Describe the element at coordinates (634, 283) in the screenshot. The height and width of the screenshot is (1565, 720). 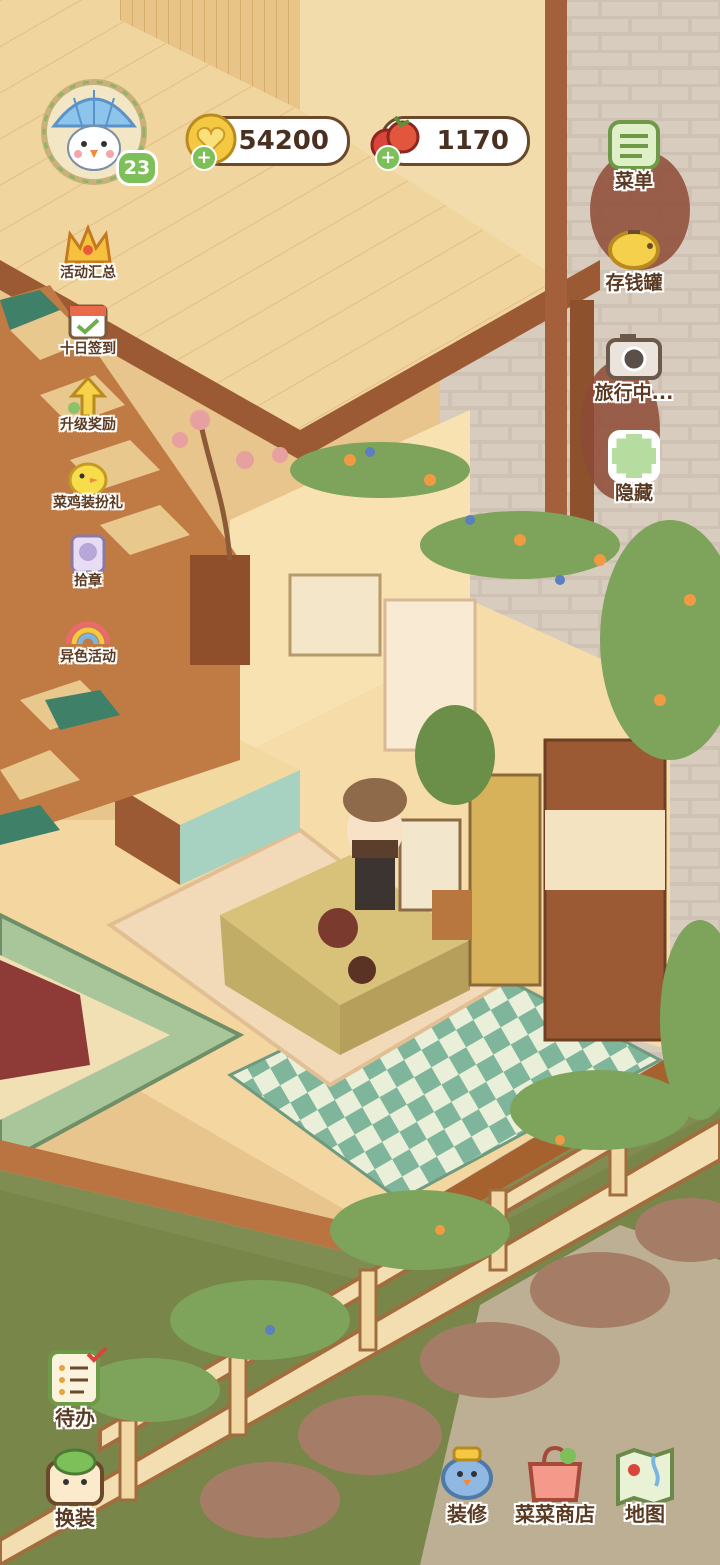
I see `piggy-bank-label: 存钱罐` at that location.